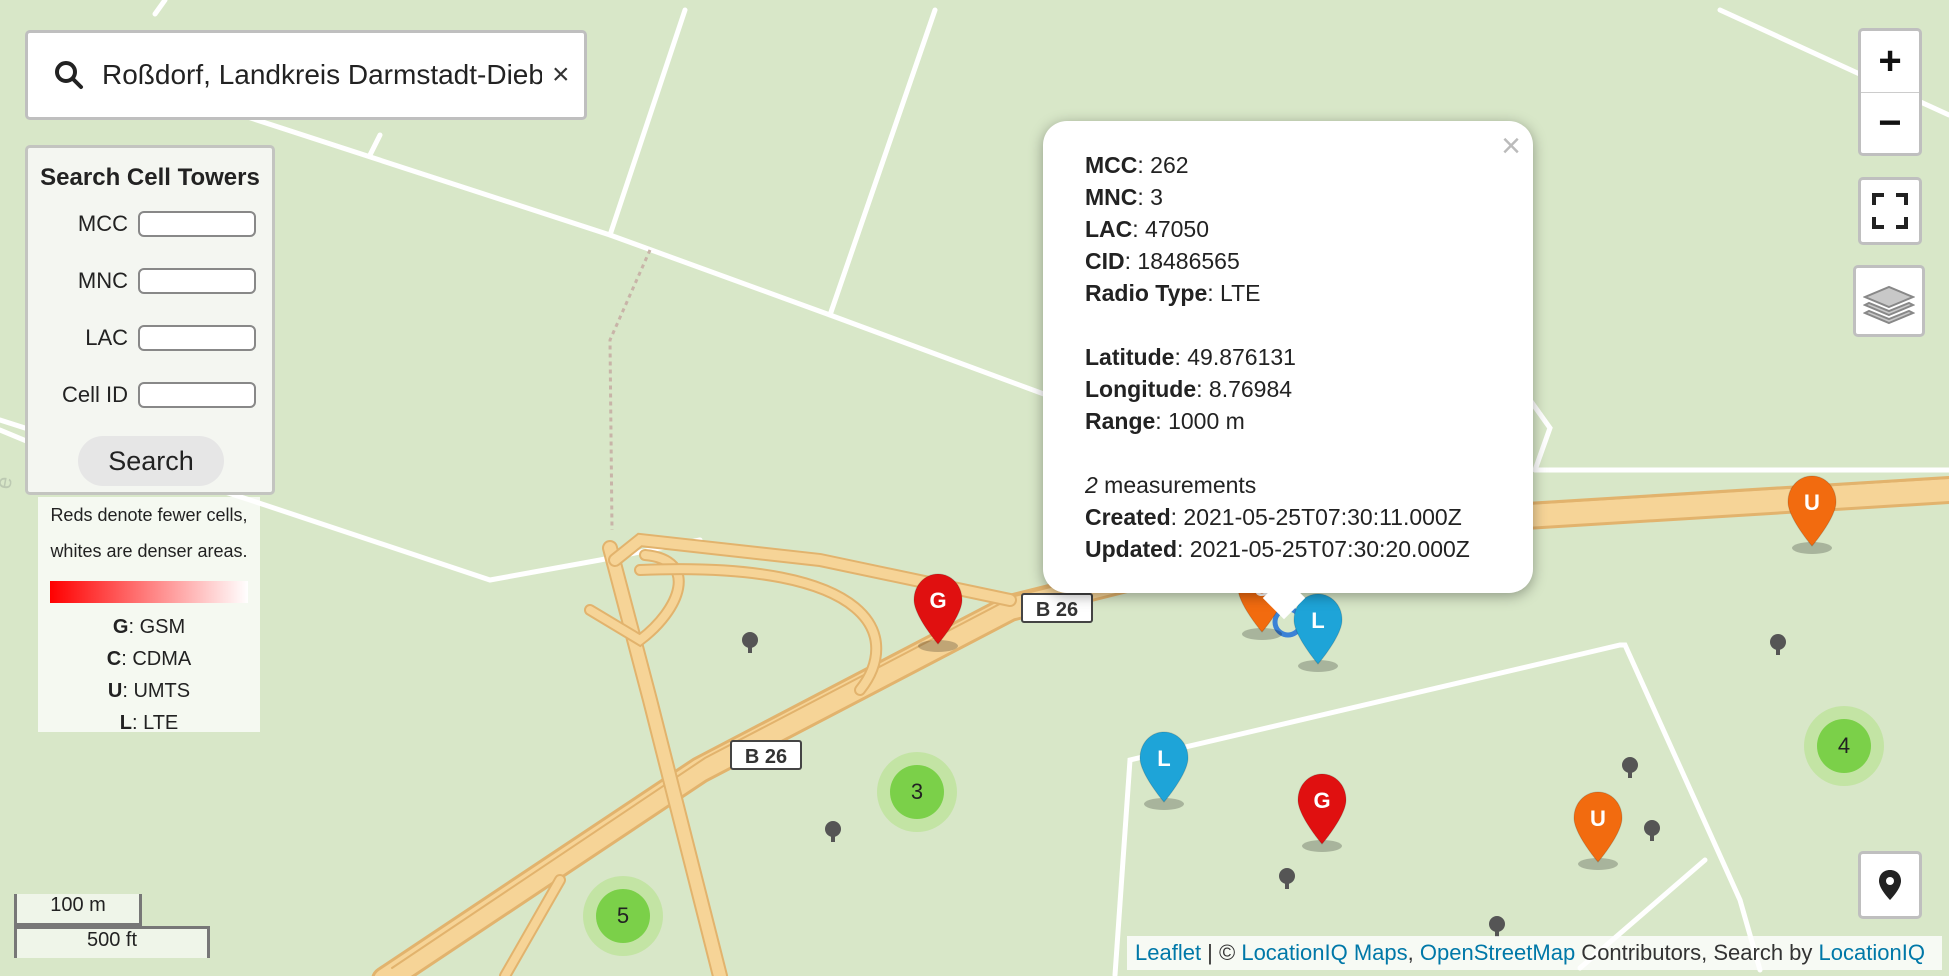  I want to click on form-row-lac: LAC, so click(153, 338).